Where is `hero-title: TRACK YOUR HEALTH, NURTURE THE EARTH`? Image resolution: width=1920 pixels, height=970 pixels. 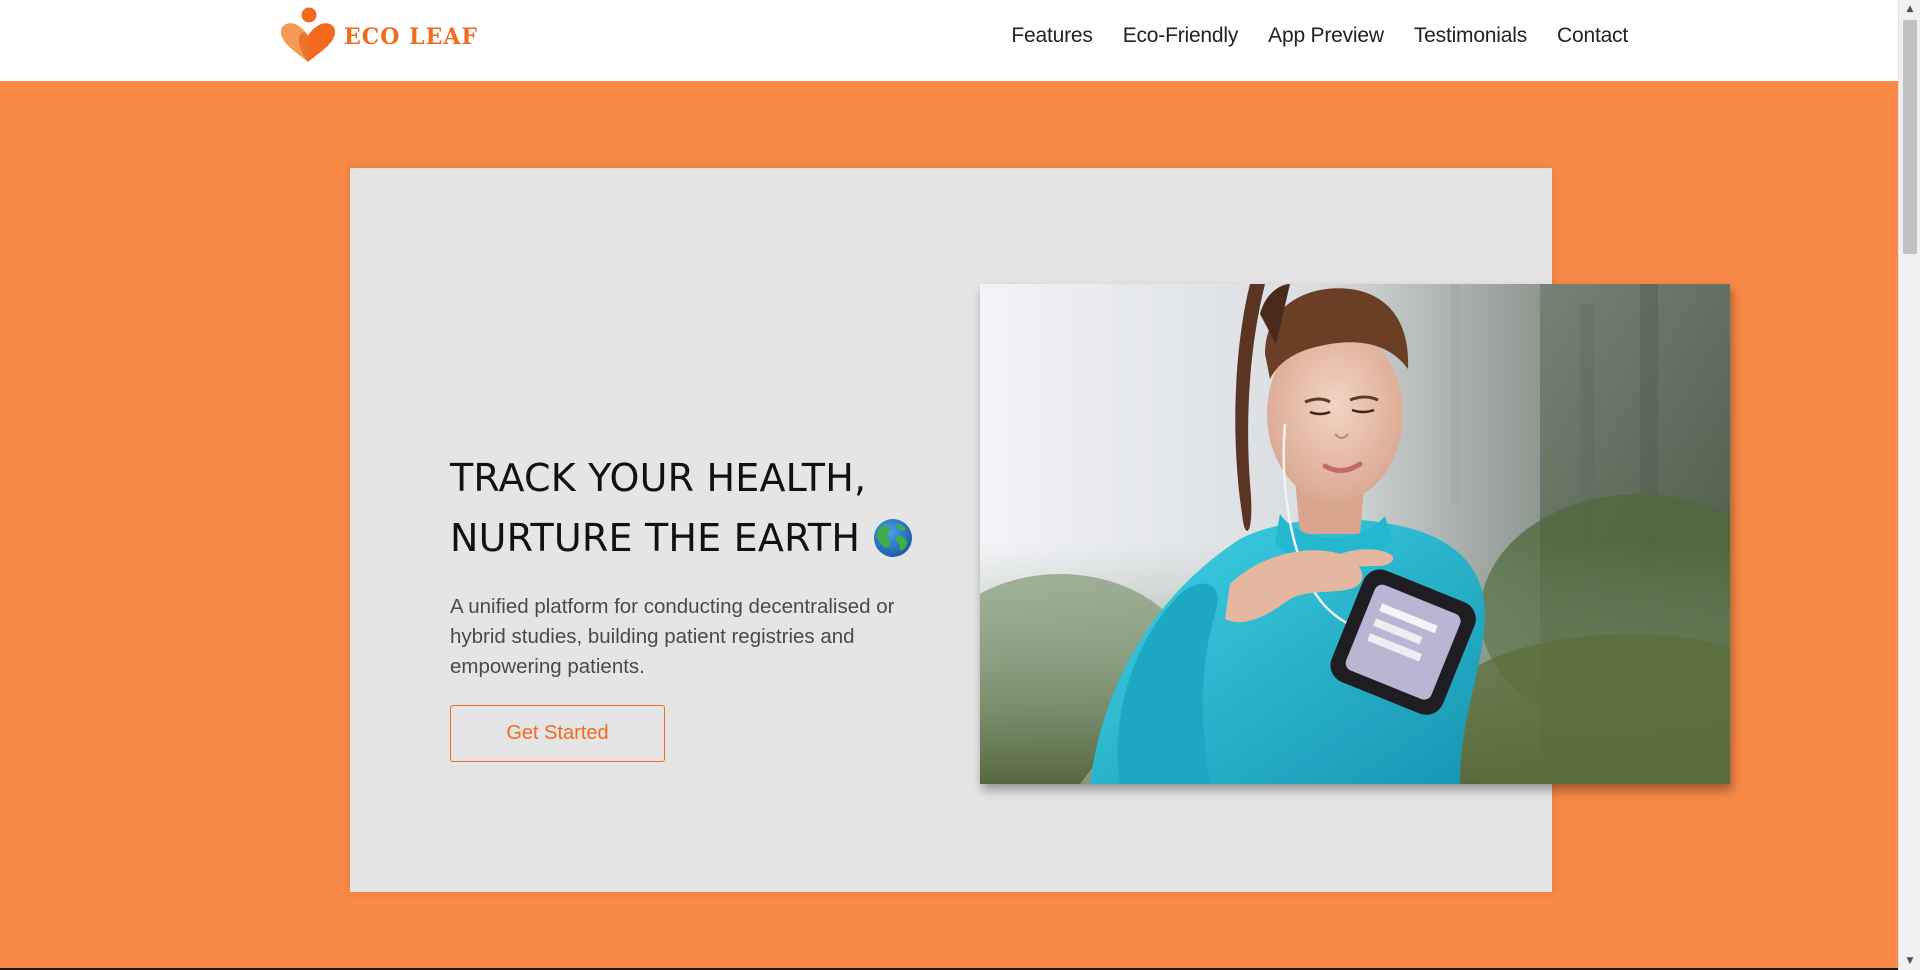 hero-title: TRACK YOUR HEALTH, NURTURE THE EARTH is located at coordinates (682, 508).